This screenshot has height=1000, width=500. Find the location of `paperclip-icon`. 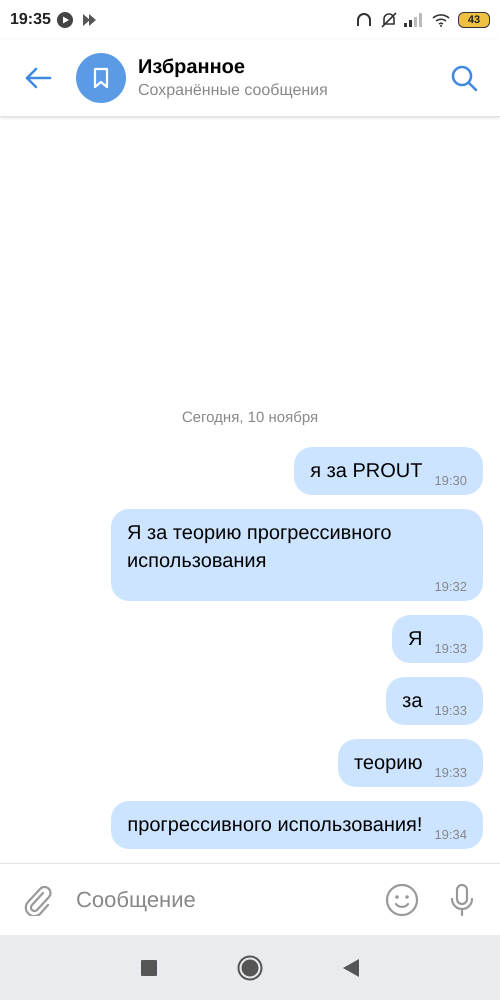

paperclip-icon is located at coordinates (38, 900).